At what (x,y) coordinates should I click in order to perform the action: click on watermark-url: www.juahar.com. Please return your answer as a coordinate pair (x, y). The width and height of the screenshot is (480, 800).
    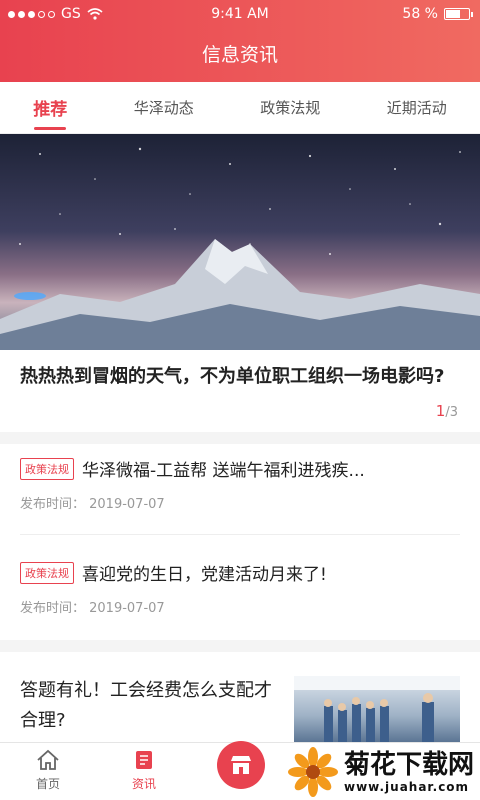
    Looking at the image, I should click on (406, 787).